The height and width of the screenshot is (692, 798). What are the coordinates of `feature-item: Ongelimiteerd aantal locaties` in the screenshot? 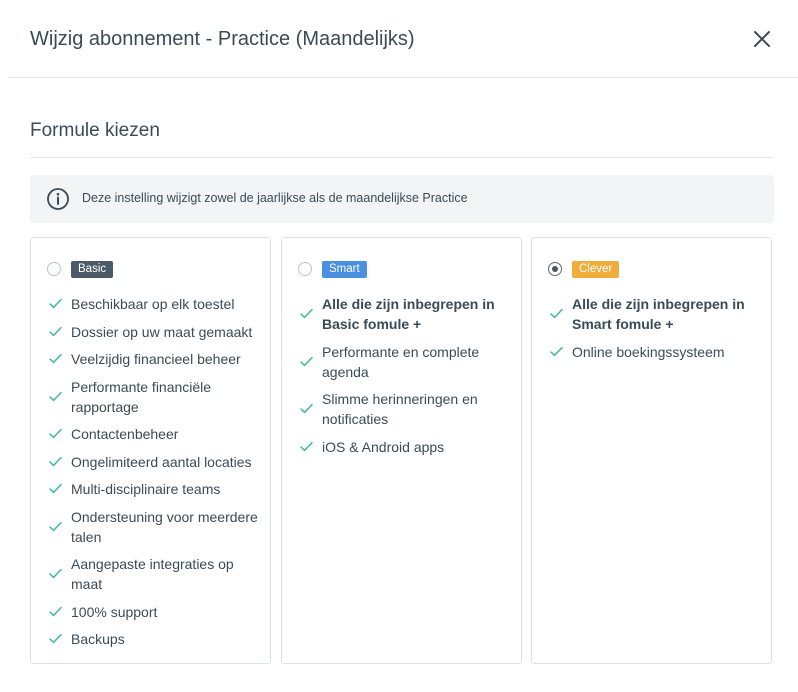 It's located at (153, 462).